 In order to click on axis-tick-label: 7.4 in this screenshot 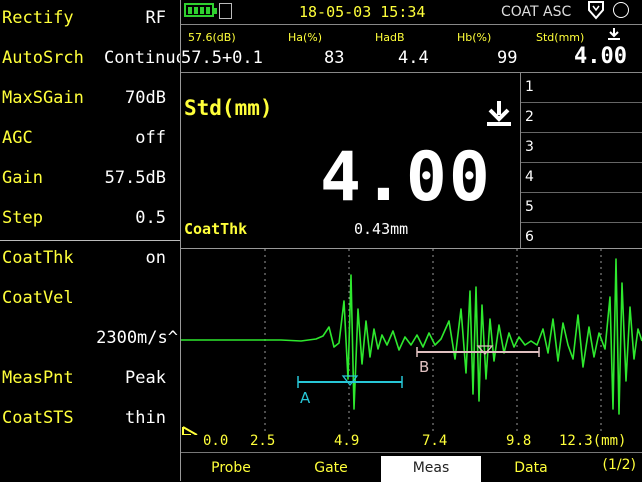, I will do `click(435, 441)`.